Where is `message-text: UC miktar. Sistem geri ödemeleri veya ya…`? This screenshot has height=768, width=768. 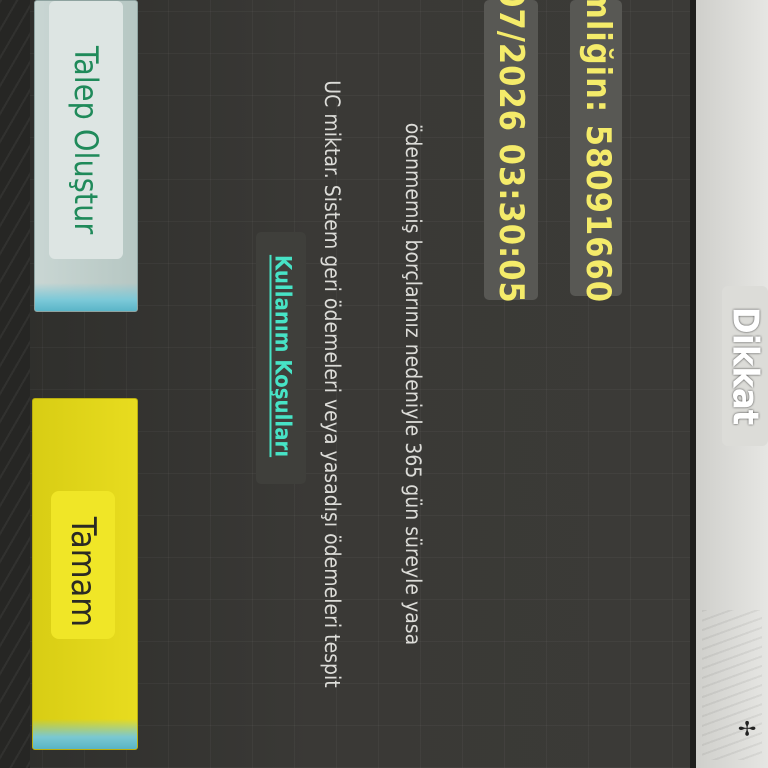 message-text: UC miktar. Sistem geri ödemeleri veya ya… is located at coordinates (332, 384).